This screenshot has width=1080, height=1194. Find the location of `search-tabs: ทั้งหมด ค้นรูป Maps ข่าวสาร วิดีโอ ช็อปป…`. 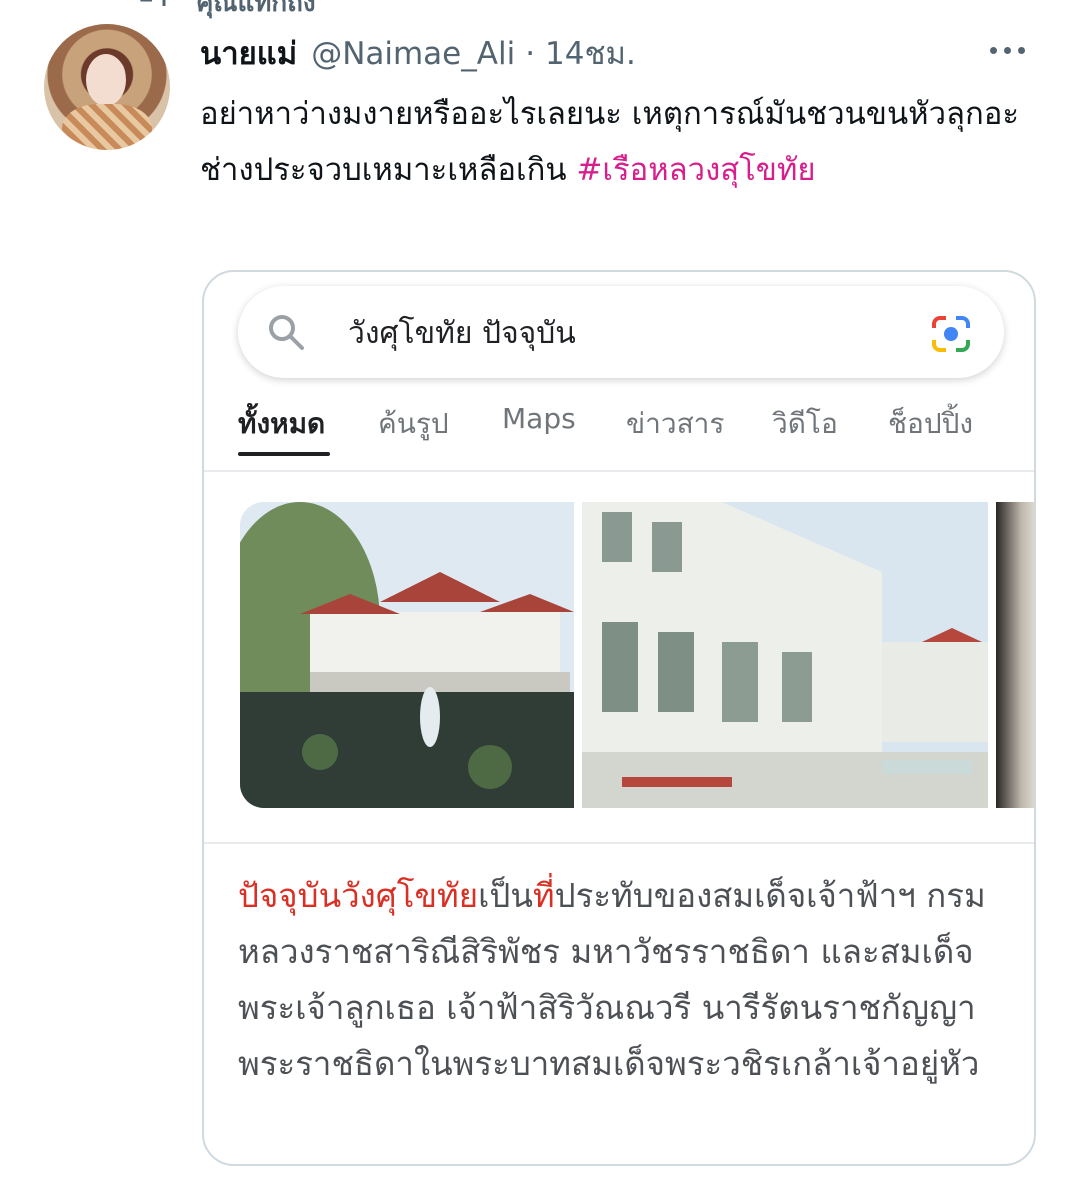

search-tabs: ทั้งหมด ค้นรูป Maps ข่าวสาร วิดีโอ ช็อปป… is located at coordinates (636, 432).